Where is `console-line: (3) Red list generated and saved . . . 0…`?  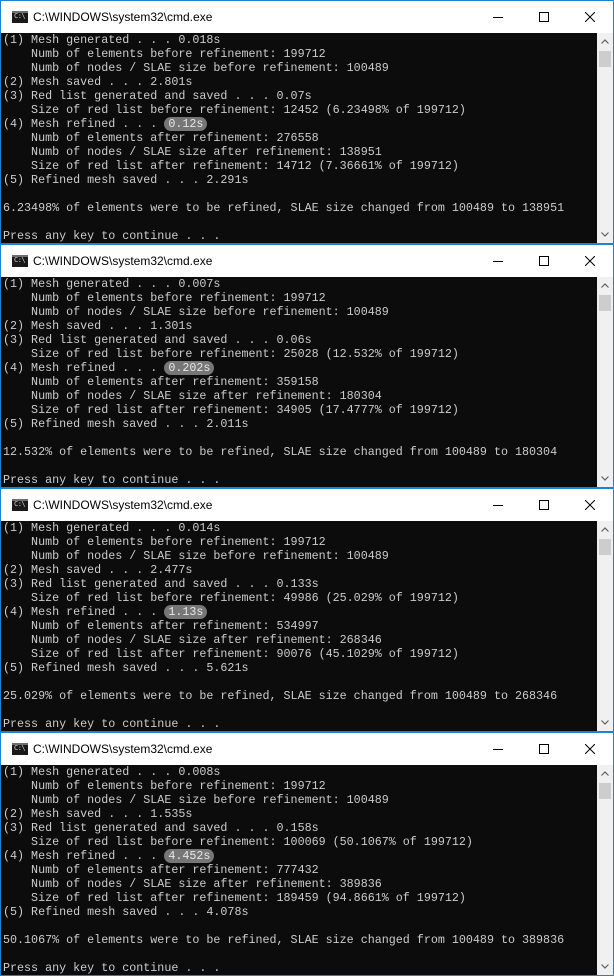 console-line: (3) Red list generated and saved . . . 0… is located at coordinates (299, 340).